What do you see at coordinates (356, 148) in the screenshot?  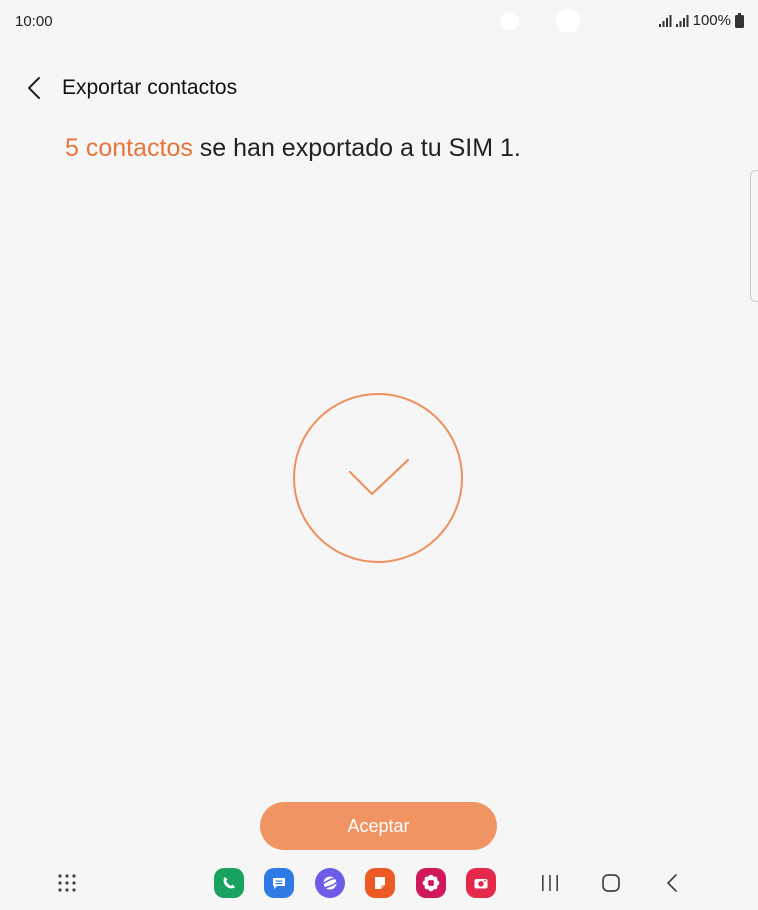 I see `message-rest: se han exportado a tu SIM 1.` at bounding box center [356, 148].